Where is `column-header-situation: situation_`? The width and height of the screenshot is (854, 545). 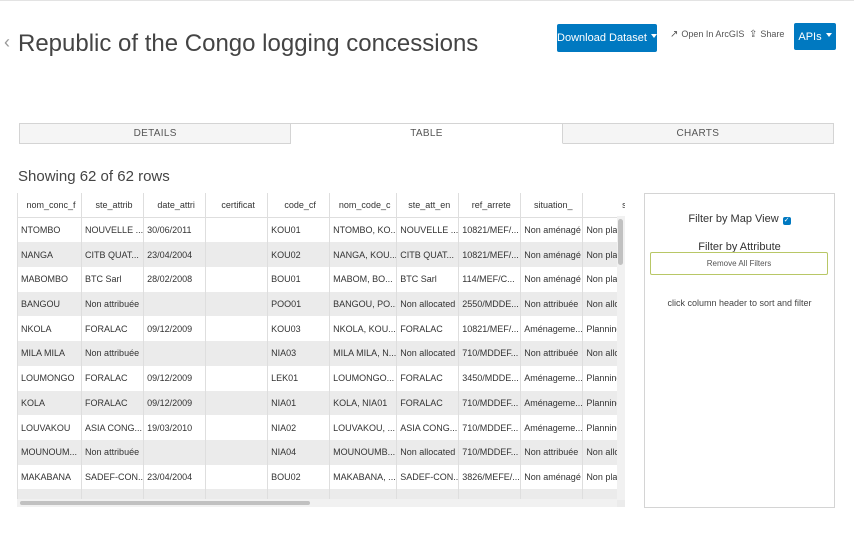
column-header-situation: situation_ is located at coordinates (551, 206).